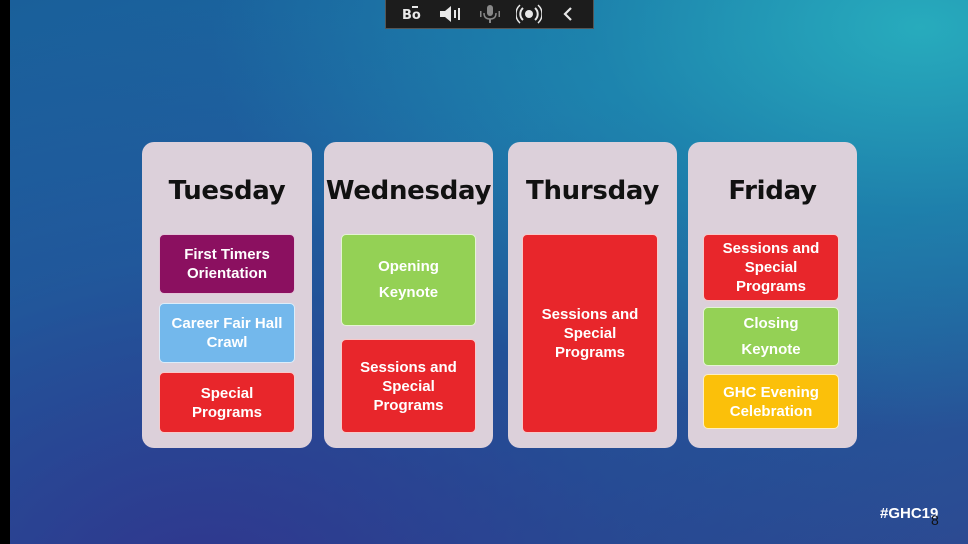 The image size is (968, 544). I want to click on event-special-programs: Special Programs, so click(227, 402).